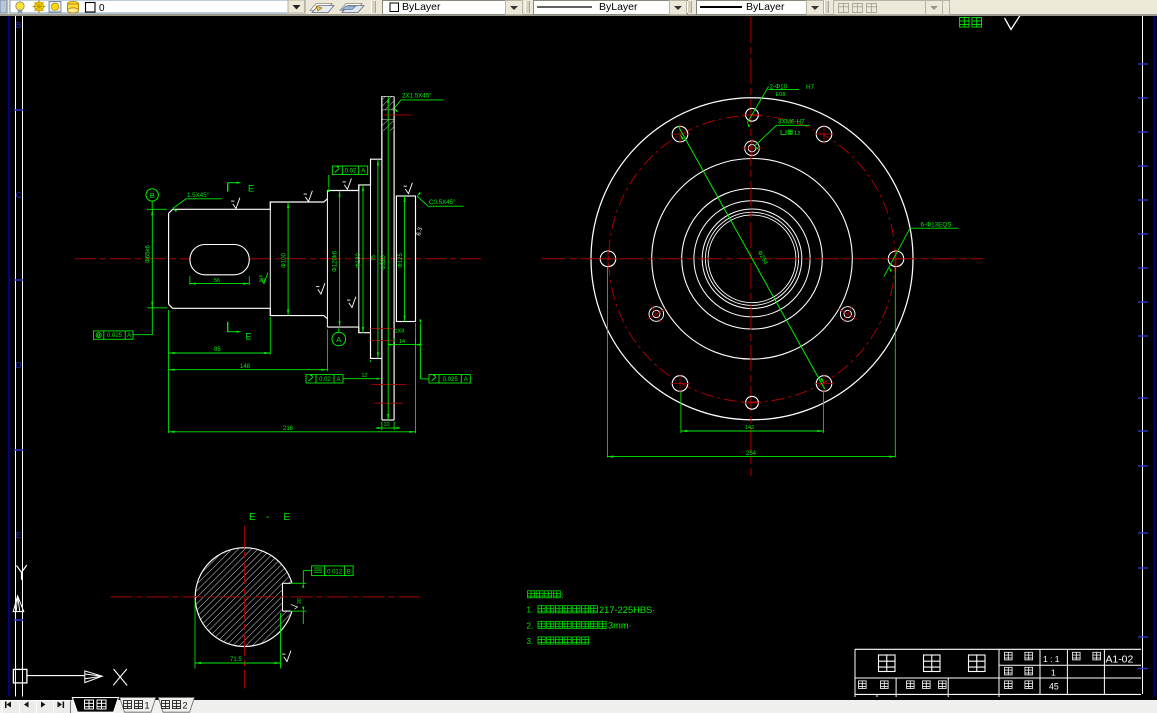  I want to click on svg-text: 217-225HBS·, so click(627, 610).